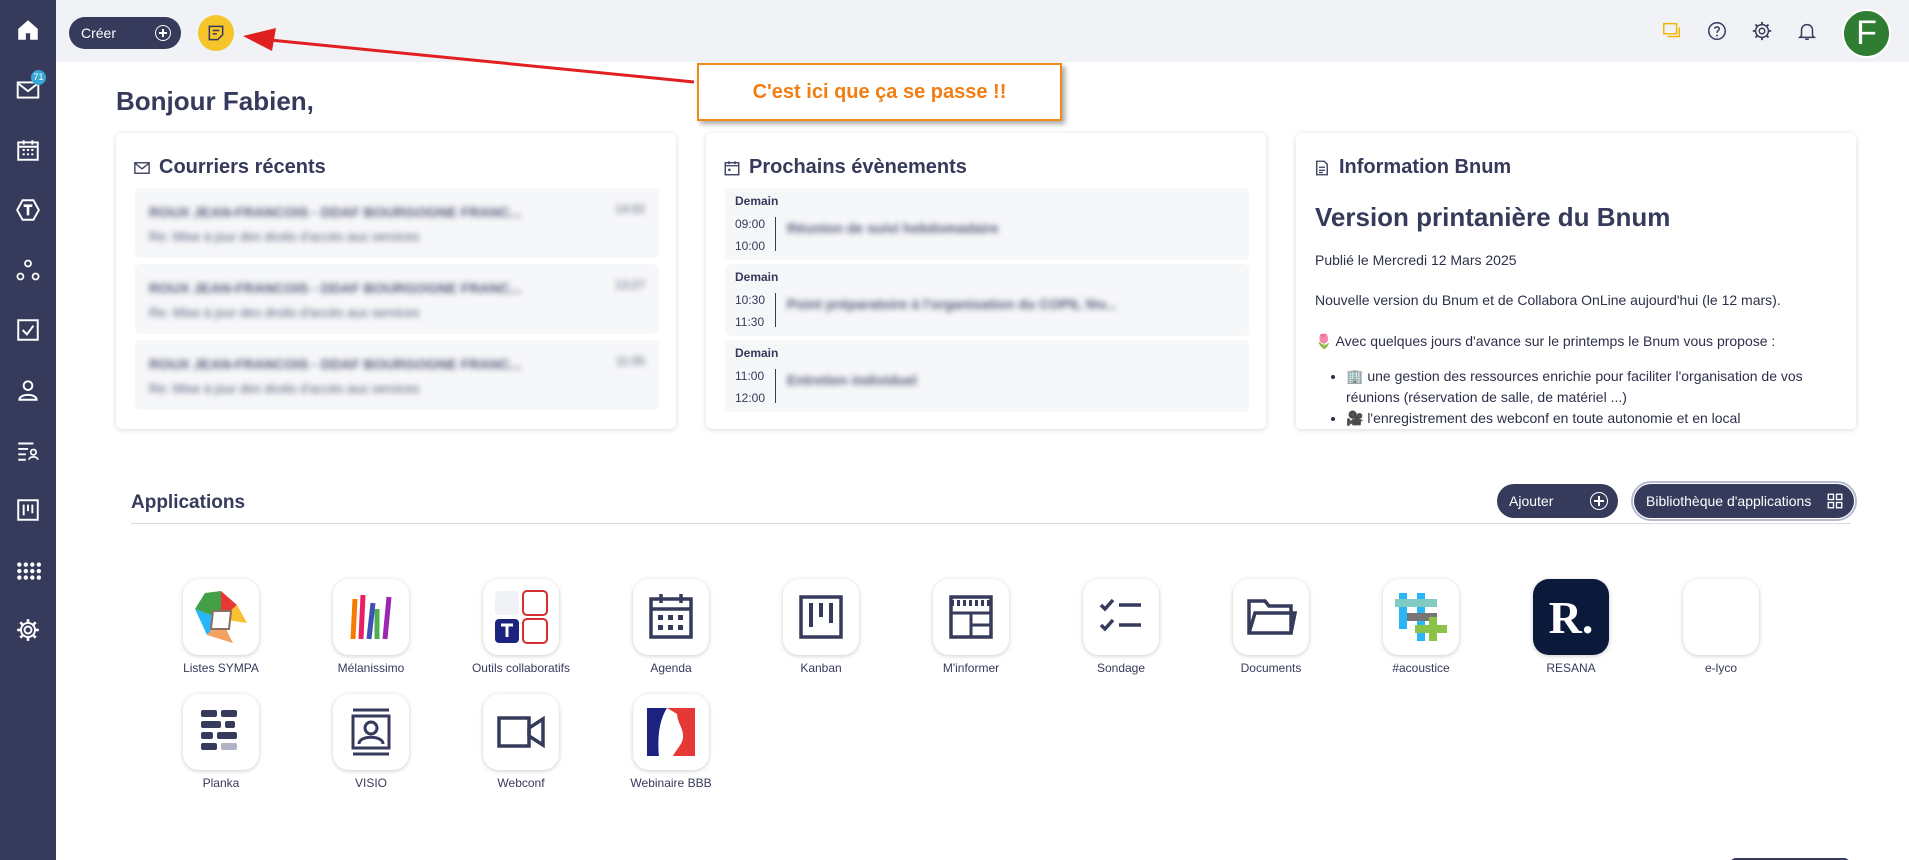  I want to click on event-item: Demain 11:00 12:00 Entretien individuel, so click(987, 376).